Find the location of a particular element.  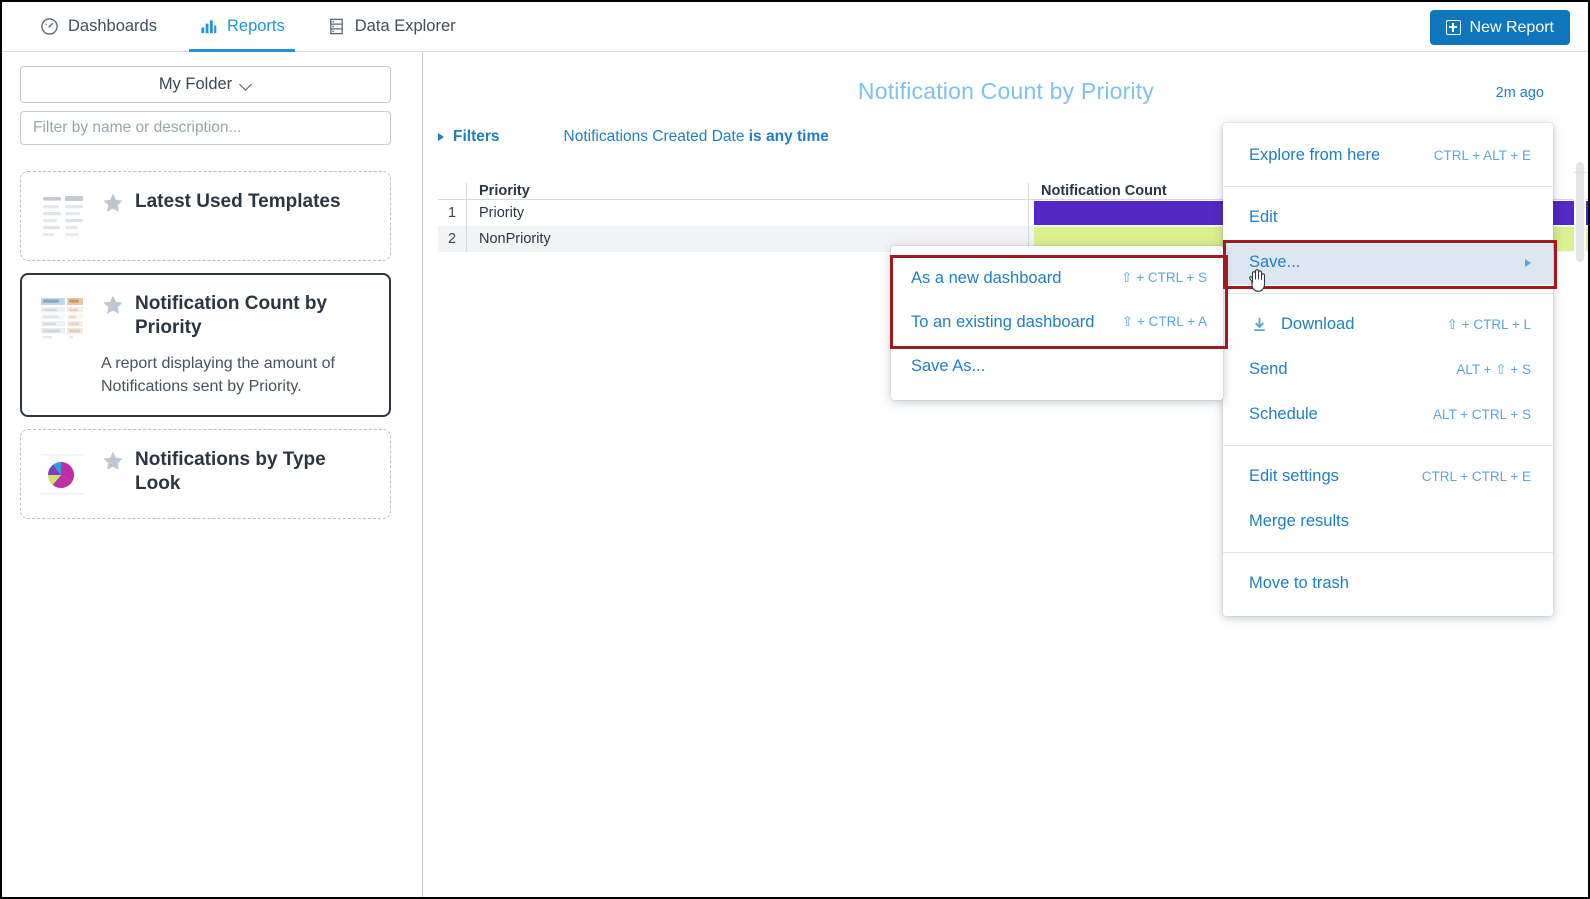

page-scrollbar is located at coordinates (1580, 474).